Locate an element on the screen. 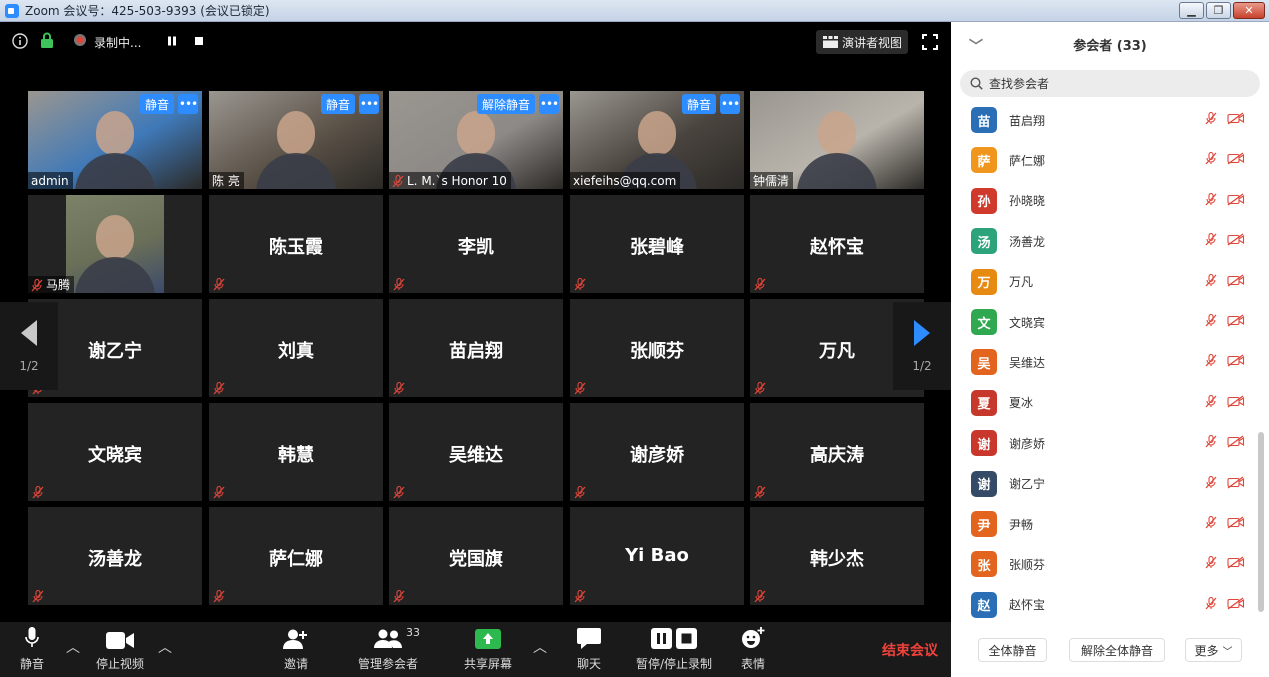  video-tile: admin 静音 ••• is located at coordinates (115, 140).